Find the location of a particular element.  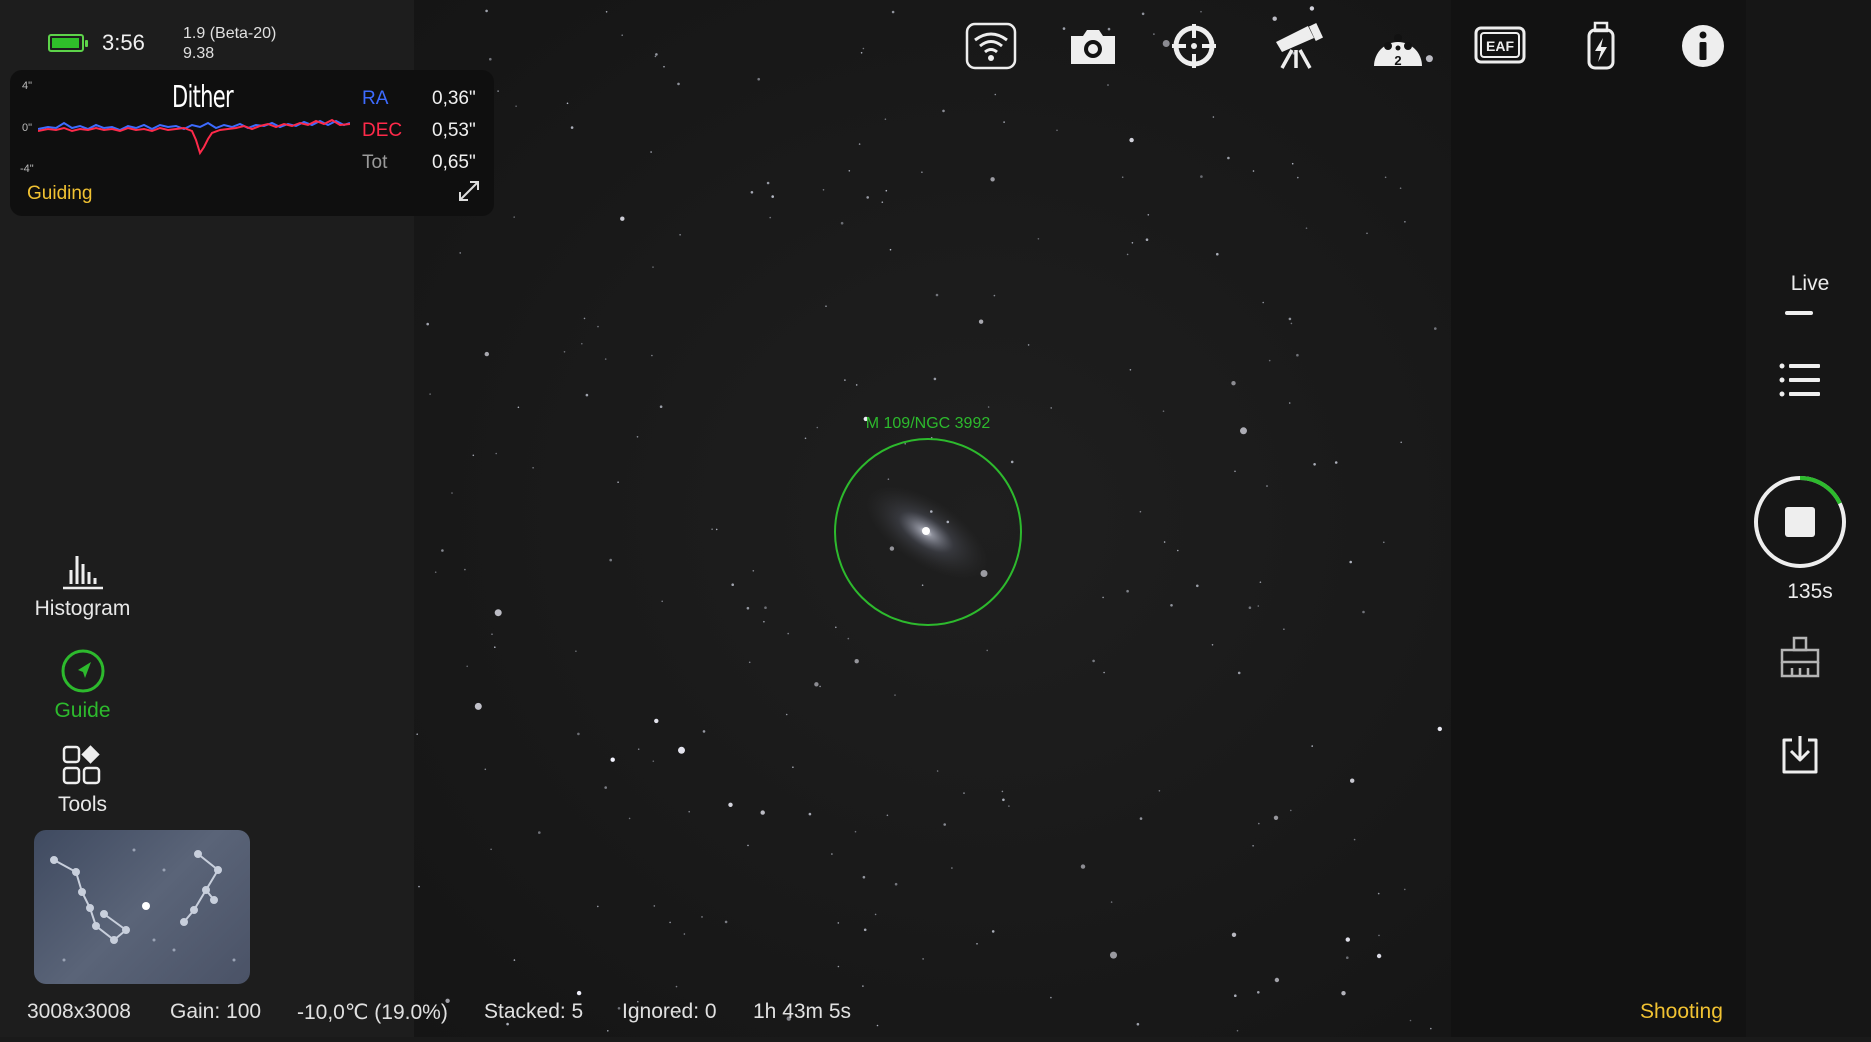

battery-icon is located at coordinates (68, 43).